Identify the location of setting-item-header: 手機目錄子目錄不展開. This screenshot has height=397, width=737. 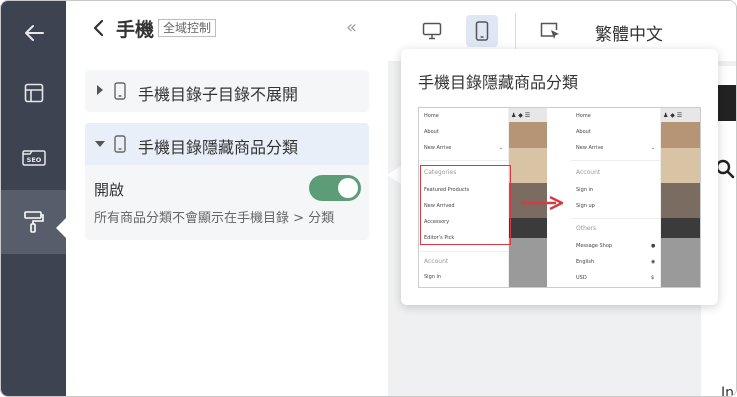
(227, 91).